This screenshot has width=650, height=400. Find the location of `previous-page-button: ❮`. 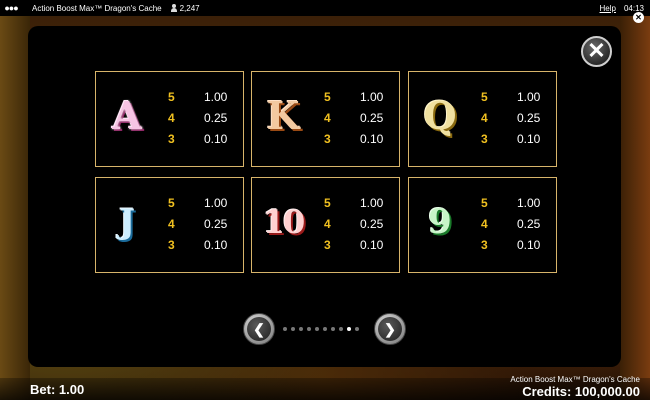

previous-page-button: ❮ is located at coordinates (259, 329).